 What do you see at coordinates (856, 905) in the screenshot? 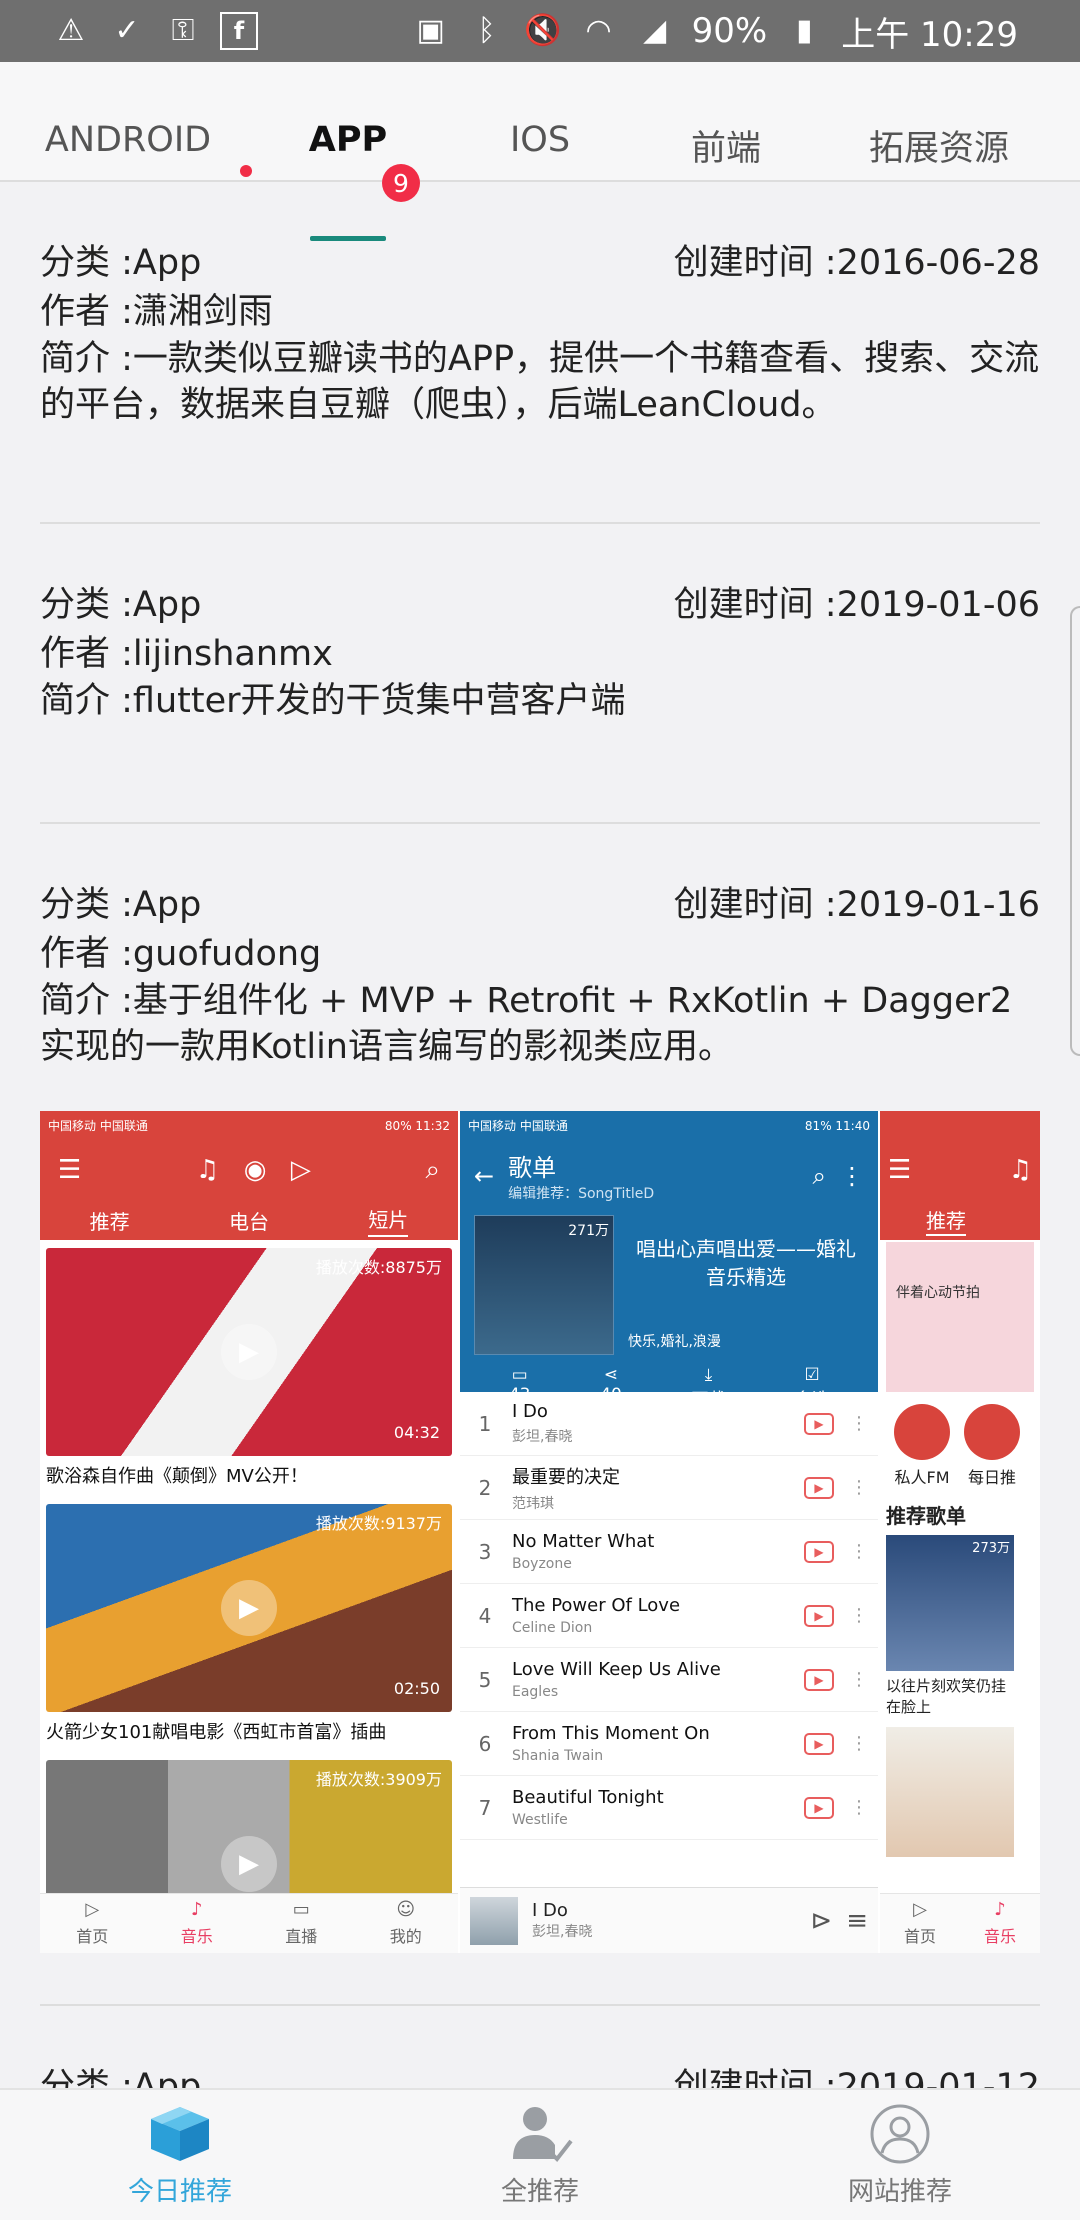
I see `item-created-time: 创建时间 :2019-01-16` at bounding box center [856, 905].